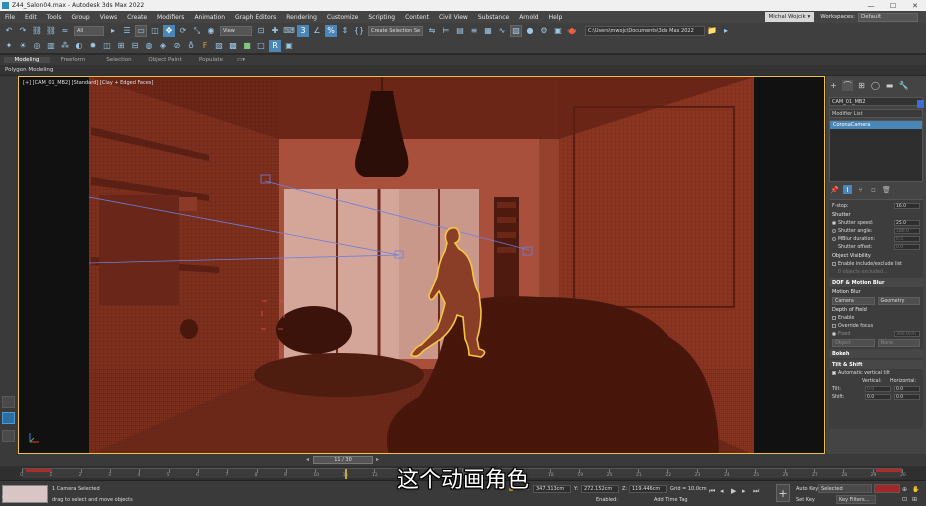 This screenshot has height=506, width=926. I want to click on tilt-vertical-value: 0.0, so click(878, 389).